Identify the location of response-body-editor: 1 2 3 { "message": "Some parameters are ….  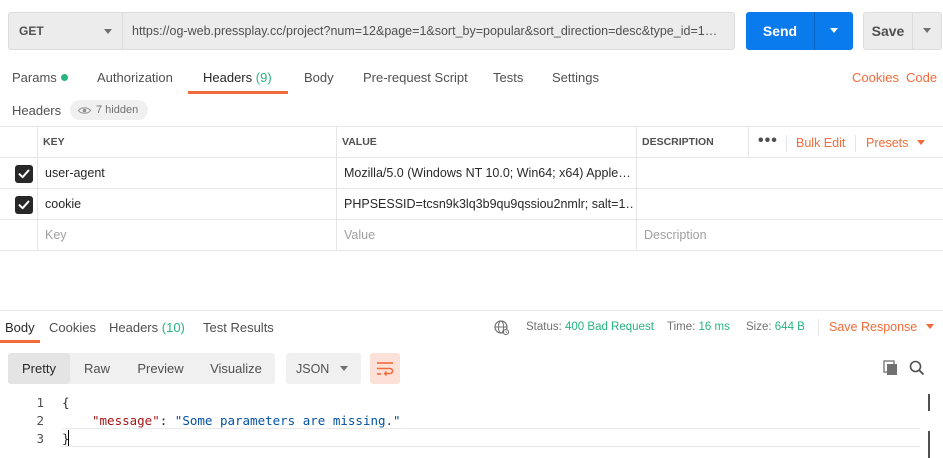
(471, 425).